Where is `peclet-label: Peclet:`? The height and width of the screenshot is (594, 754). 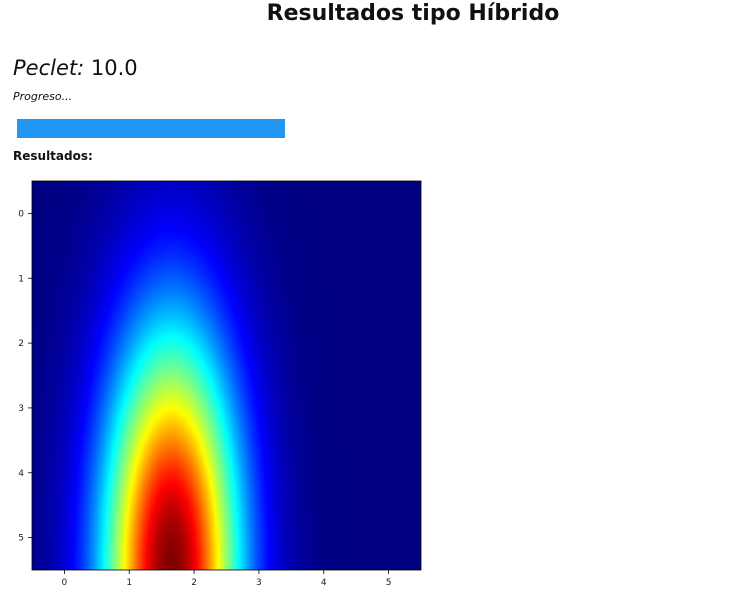 peclet-label: Peclet: is located at coordinates (49, 68).